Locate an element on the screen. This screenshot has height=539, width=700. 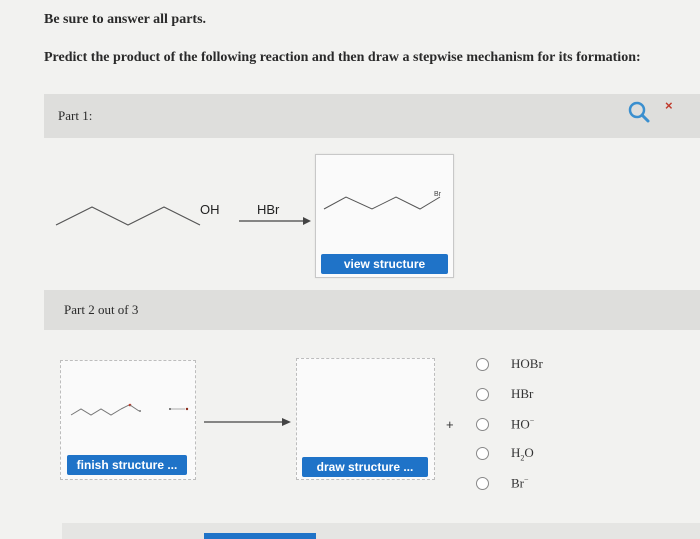
part2-header: Part 2 out of 3 is located at coordinates (372, 310).